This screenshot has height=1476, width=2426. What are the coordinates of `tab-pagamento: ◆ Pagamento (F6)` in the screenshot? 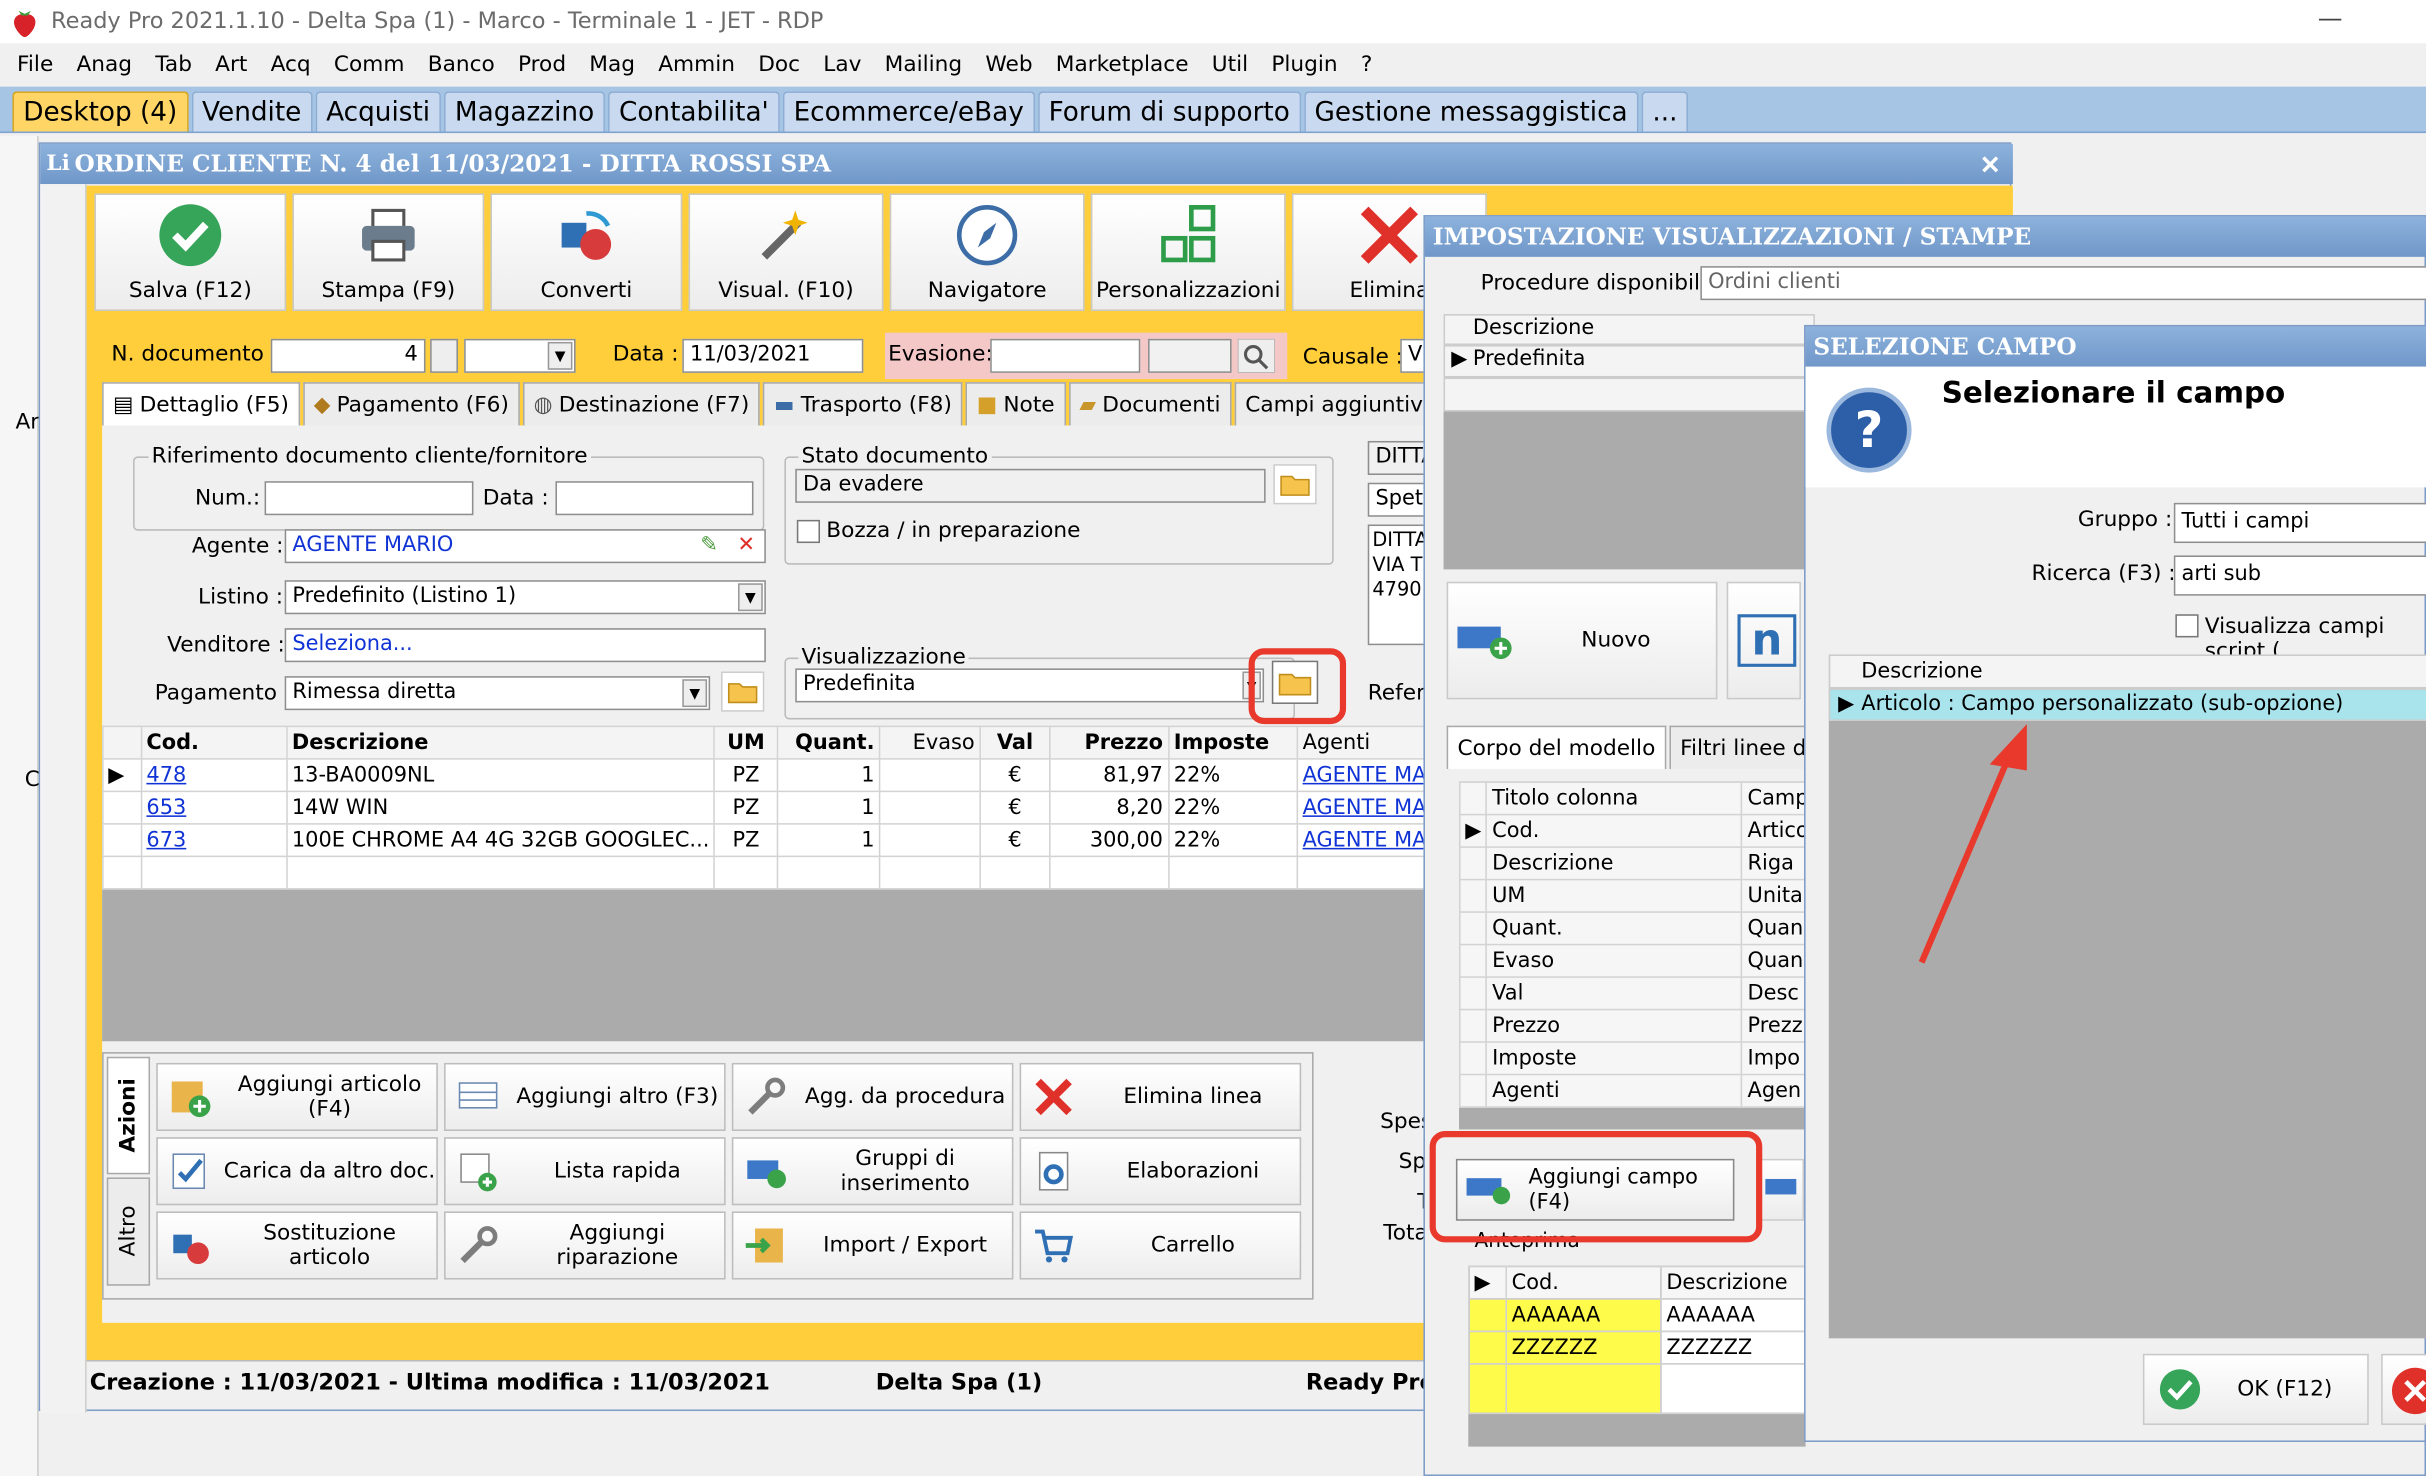 It's located at (411, 404).